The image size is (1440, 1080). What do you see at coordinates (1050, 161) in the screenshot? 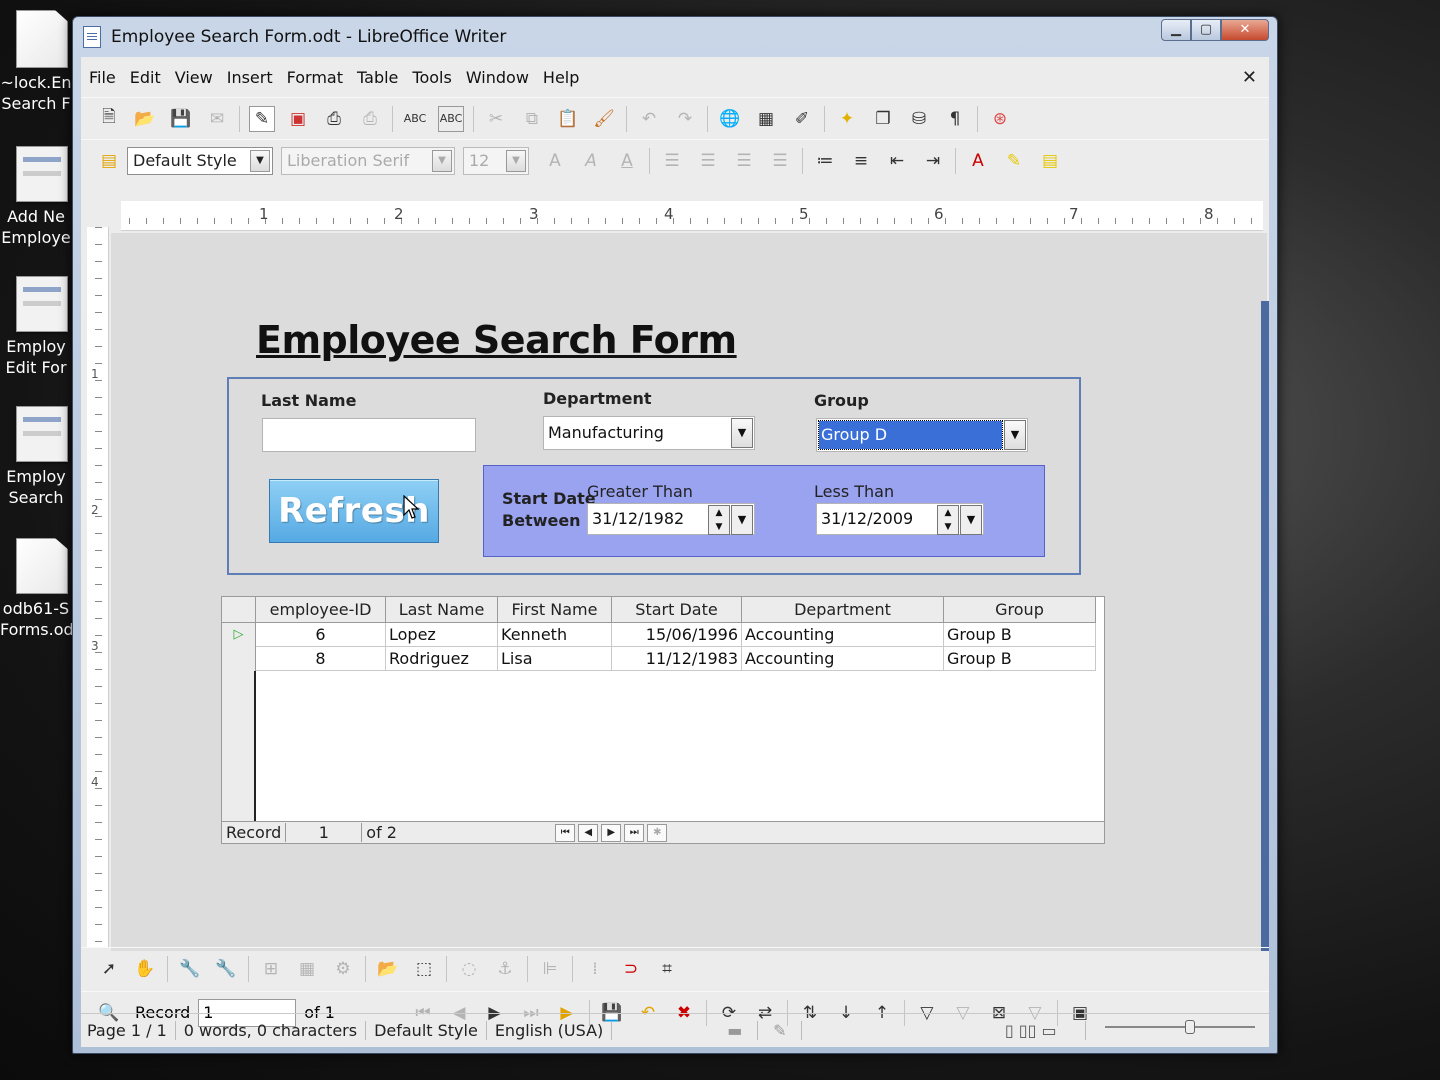
I see `background-color-icon: ▤` at bounding box center [1050, 161].